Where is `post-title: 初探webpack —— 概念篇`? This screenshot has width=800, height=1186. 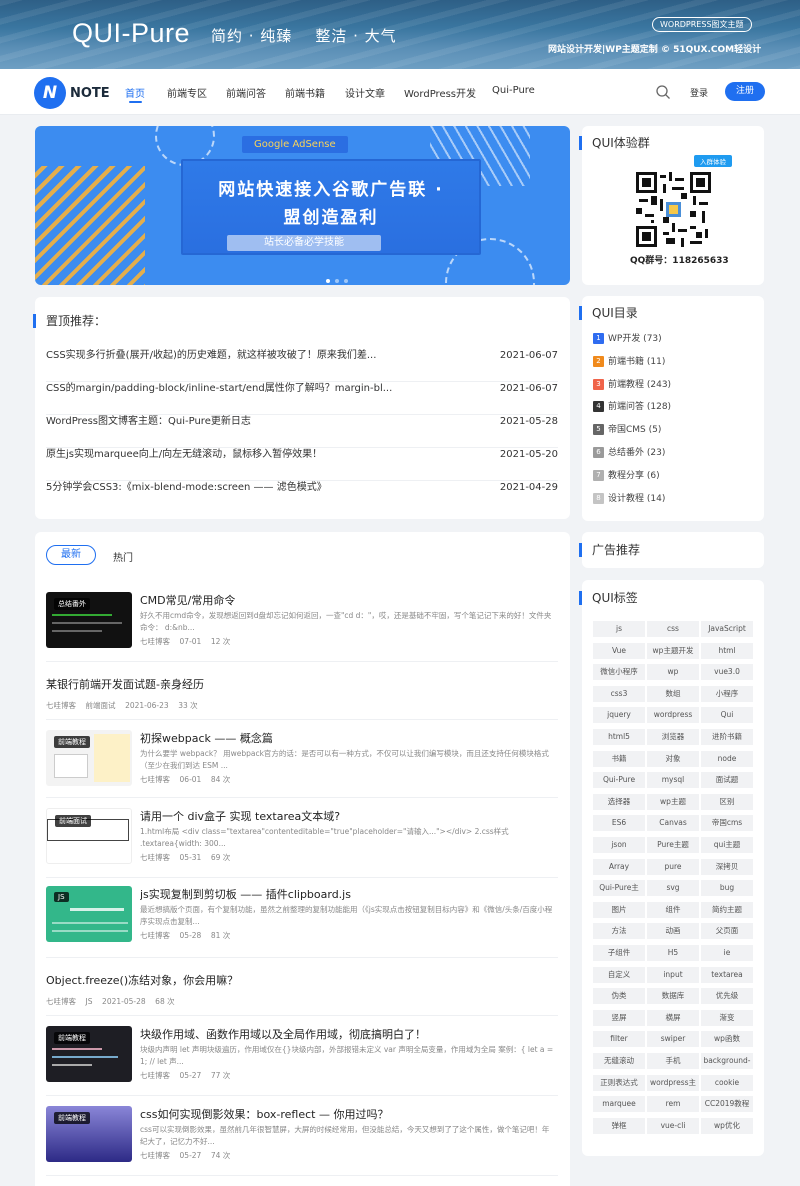 post-title: 初探webpack —— 概念篇 is located at coordinates (349, 738).